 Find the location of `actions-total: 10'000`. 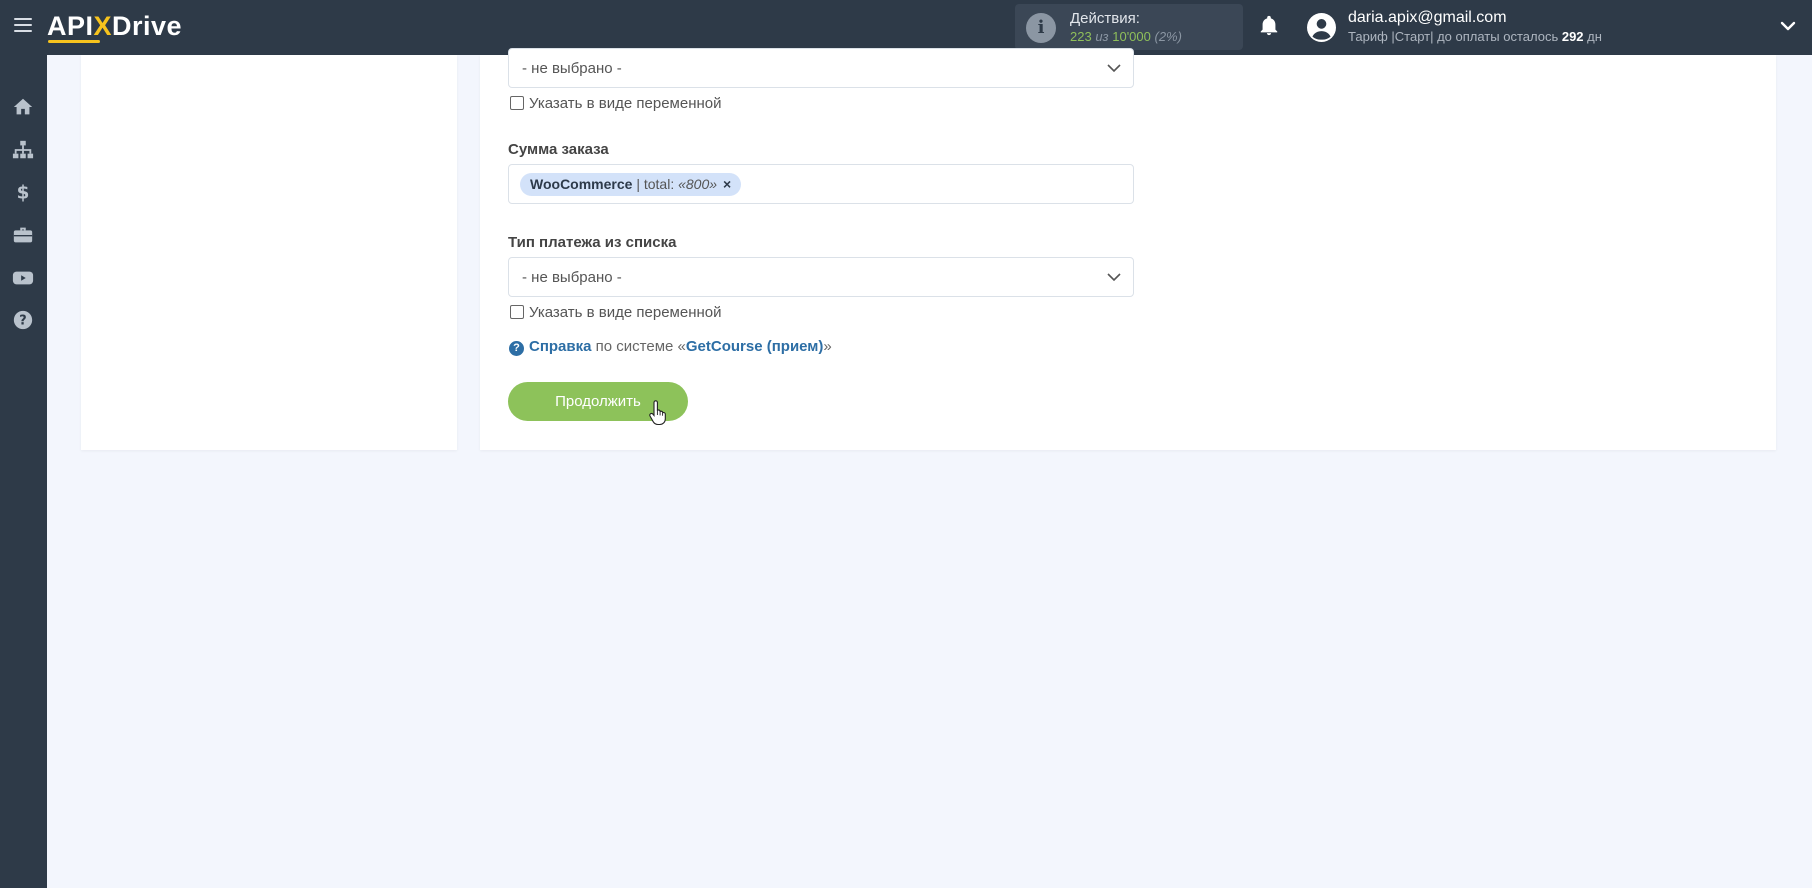

actions-total: 10'000 is located at coordinates (1131, 36).